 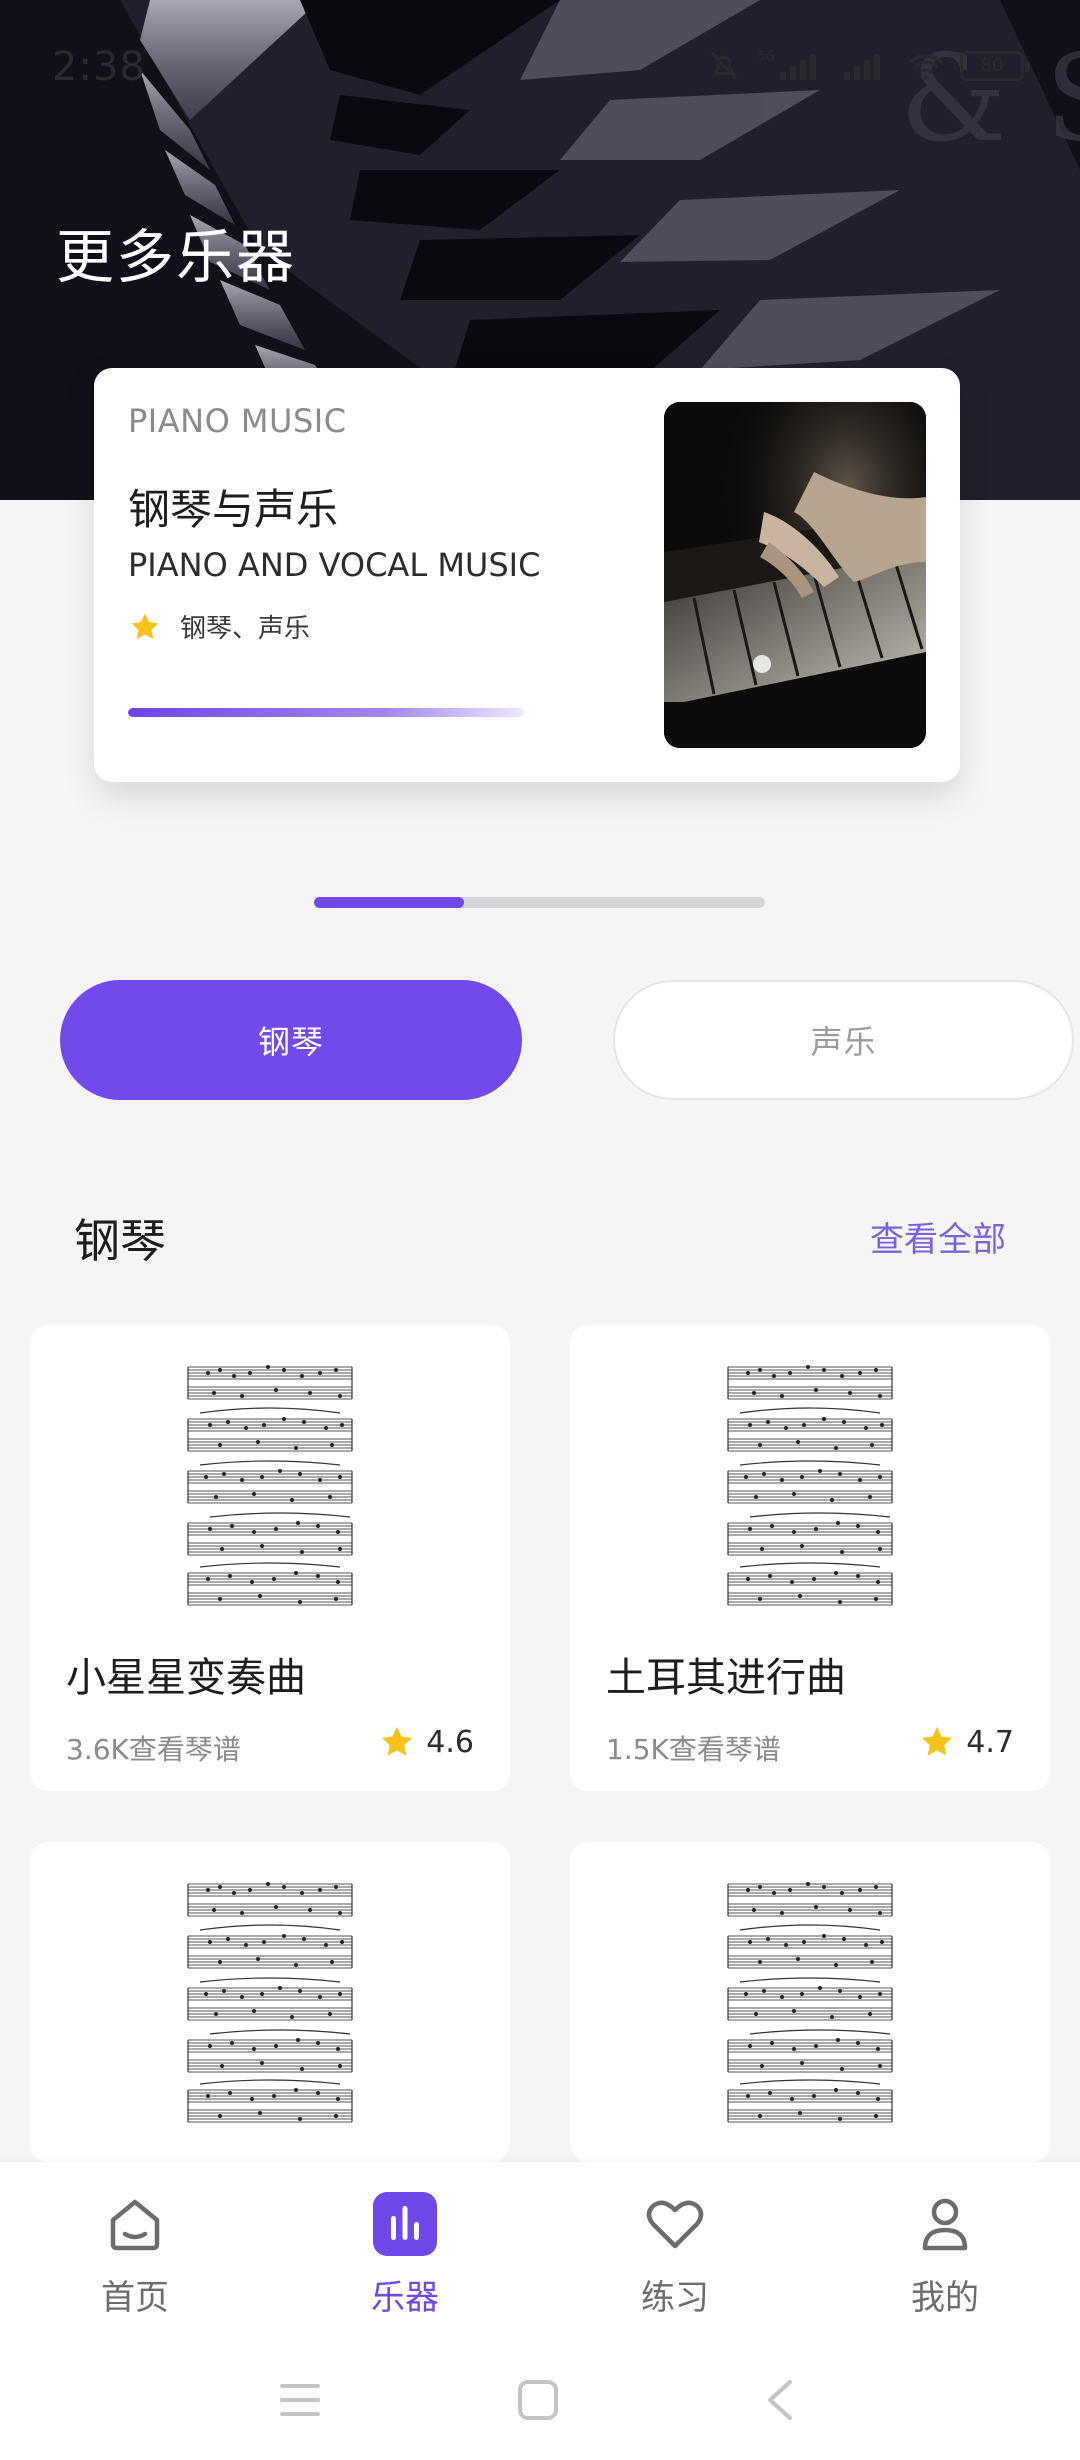 What do you see at coordinates (945, 2255) in the screenshot?
I see `nav-profile: 我的` at bounding box center [945, 2255].